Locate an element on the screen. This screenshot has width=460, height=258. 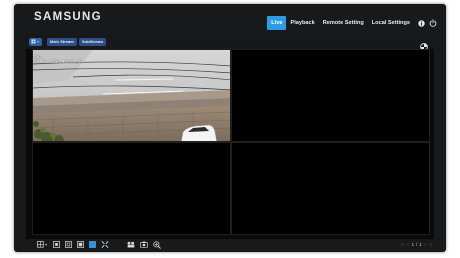
pager-first-button: |< is located at coordinates (403, 244).